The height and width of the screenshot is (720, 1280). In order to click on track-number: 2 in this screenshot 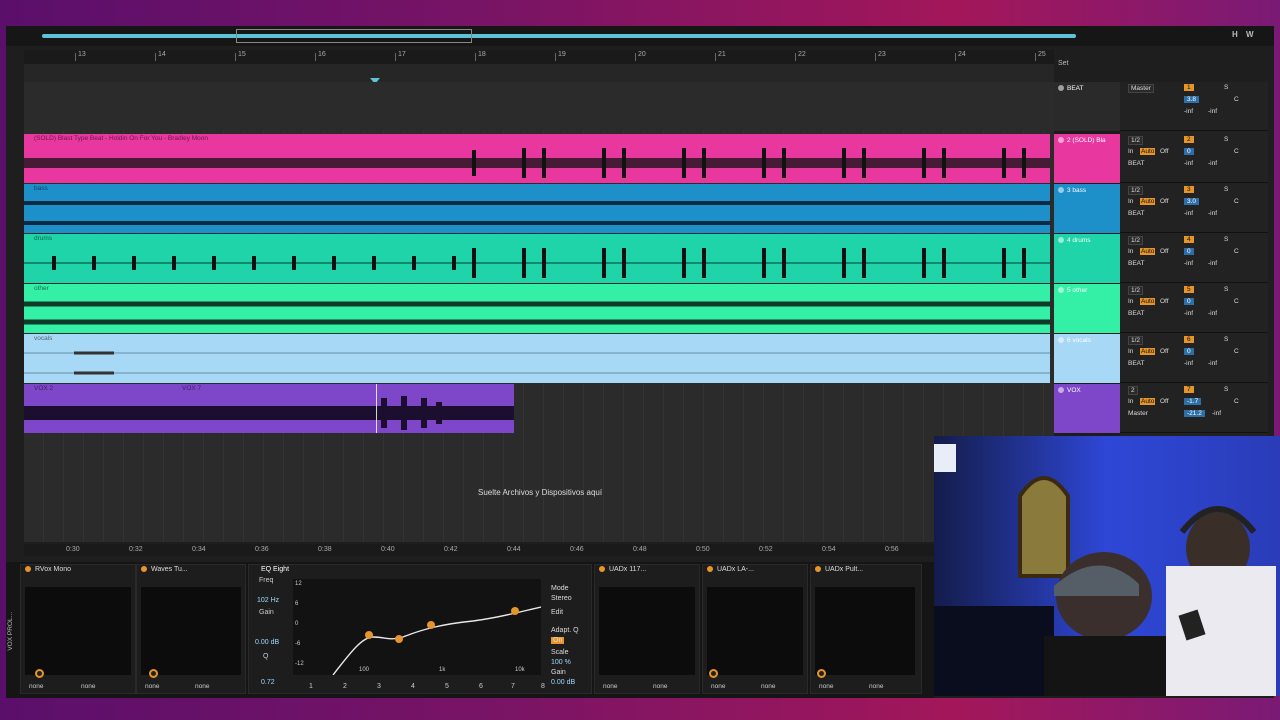, I will do `click(1189, 139)`.